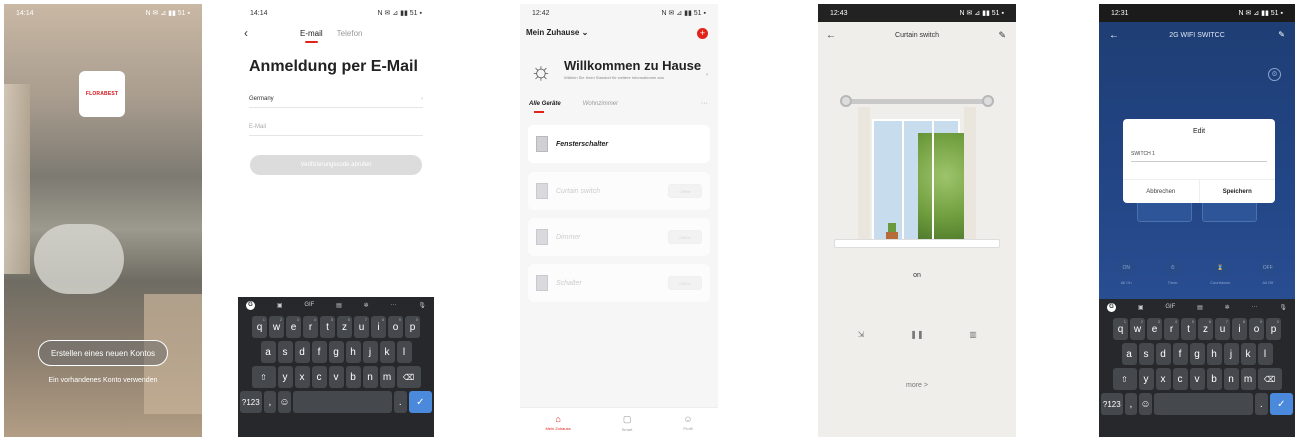 This screenshot has width=1296, height=437. Describe the element at coordinates (619, 144) in the screenshot. I see `device-card: Fensterschalter` at that location.